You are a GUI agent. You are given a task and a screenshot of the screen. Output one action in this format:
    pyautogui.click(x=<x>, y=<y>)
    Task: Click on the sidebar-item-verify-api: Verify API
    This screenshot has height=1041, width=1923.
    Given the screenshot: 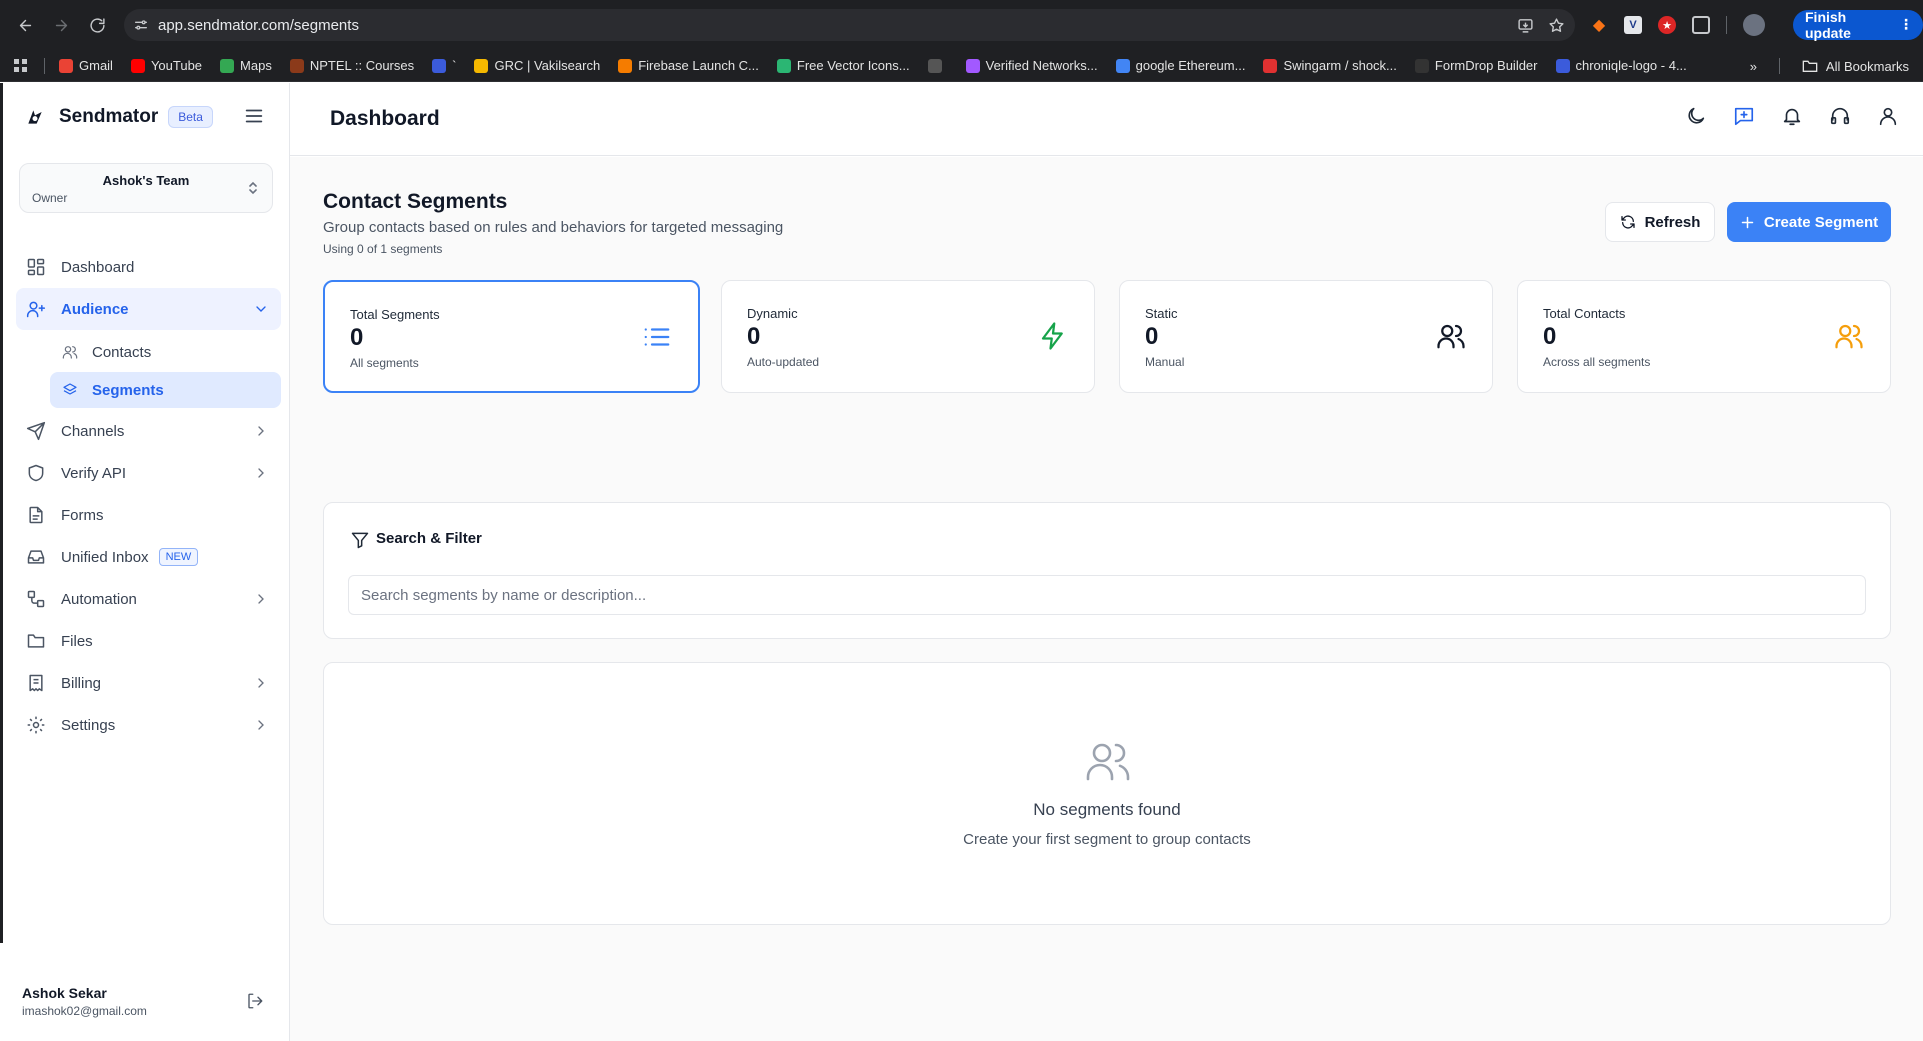 What is the action you would take?
    pyautogui.click(x=148, y=473)
    